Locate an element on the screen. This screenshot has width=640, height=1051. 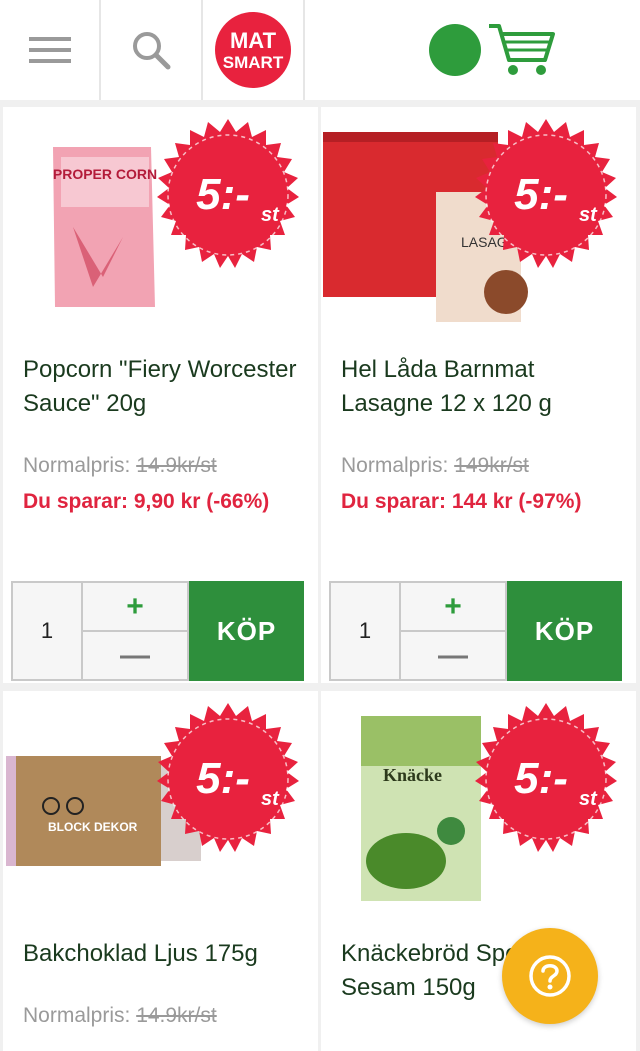
product-image-text: PROPER CORN is located at coordinates (105, 174).